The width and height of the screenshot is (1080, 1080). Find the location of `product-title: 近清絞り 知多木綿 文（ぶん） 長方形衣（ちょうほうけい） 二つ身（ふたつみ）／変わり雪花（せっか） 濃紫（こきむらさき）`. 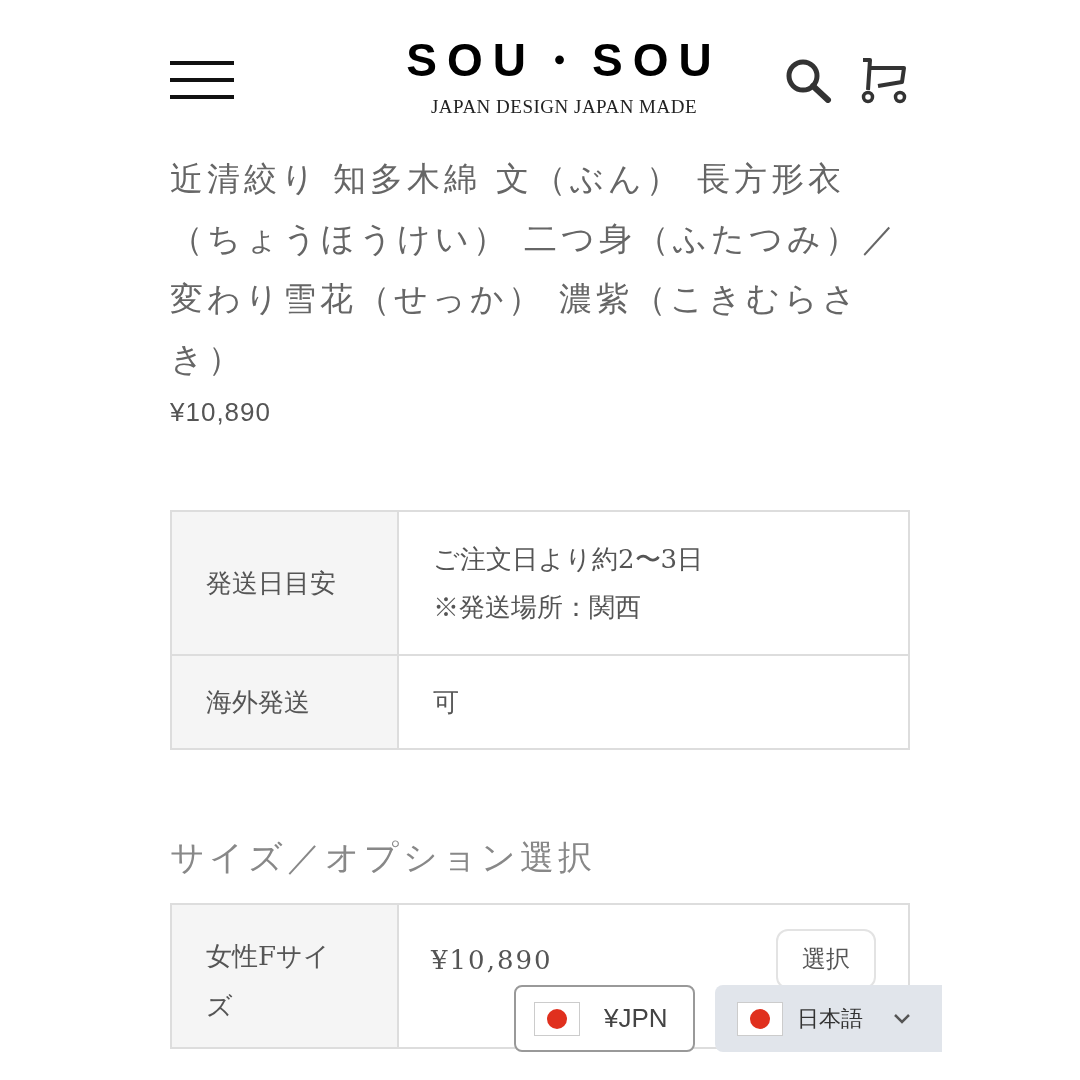

product-title: 近清絞り 知多木綿 文（ぶん） 長方形衣（ちょうほうけい） 二つ身（ふたつみ）／変わり雪花（せっか） 濃紫（こきむらさき） is located at coordinates (535, 269).